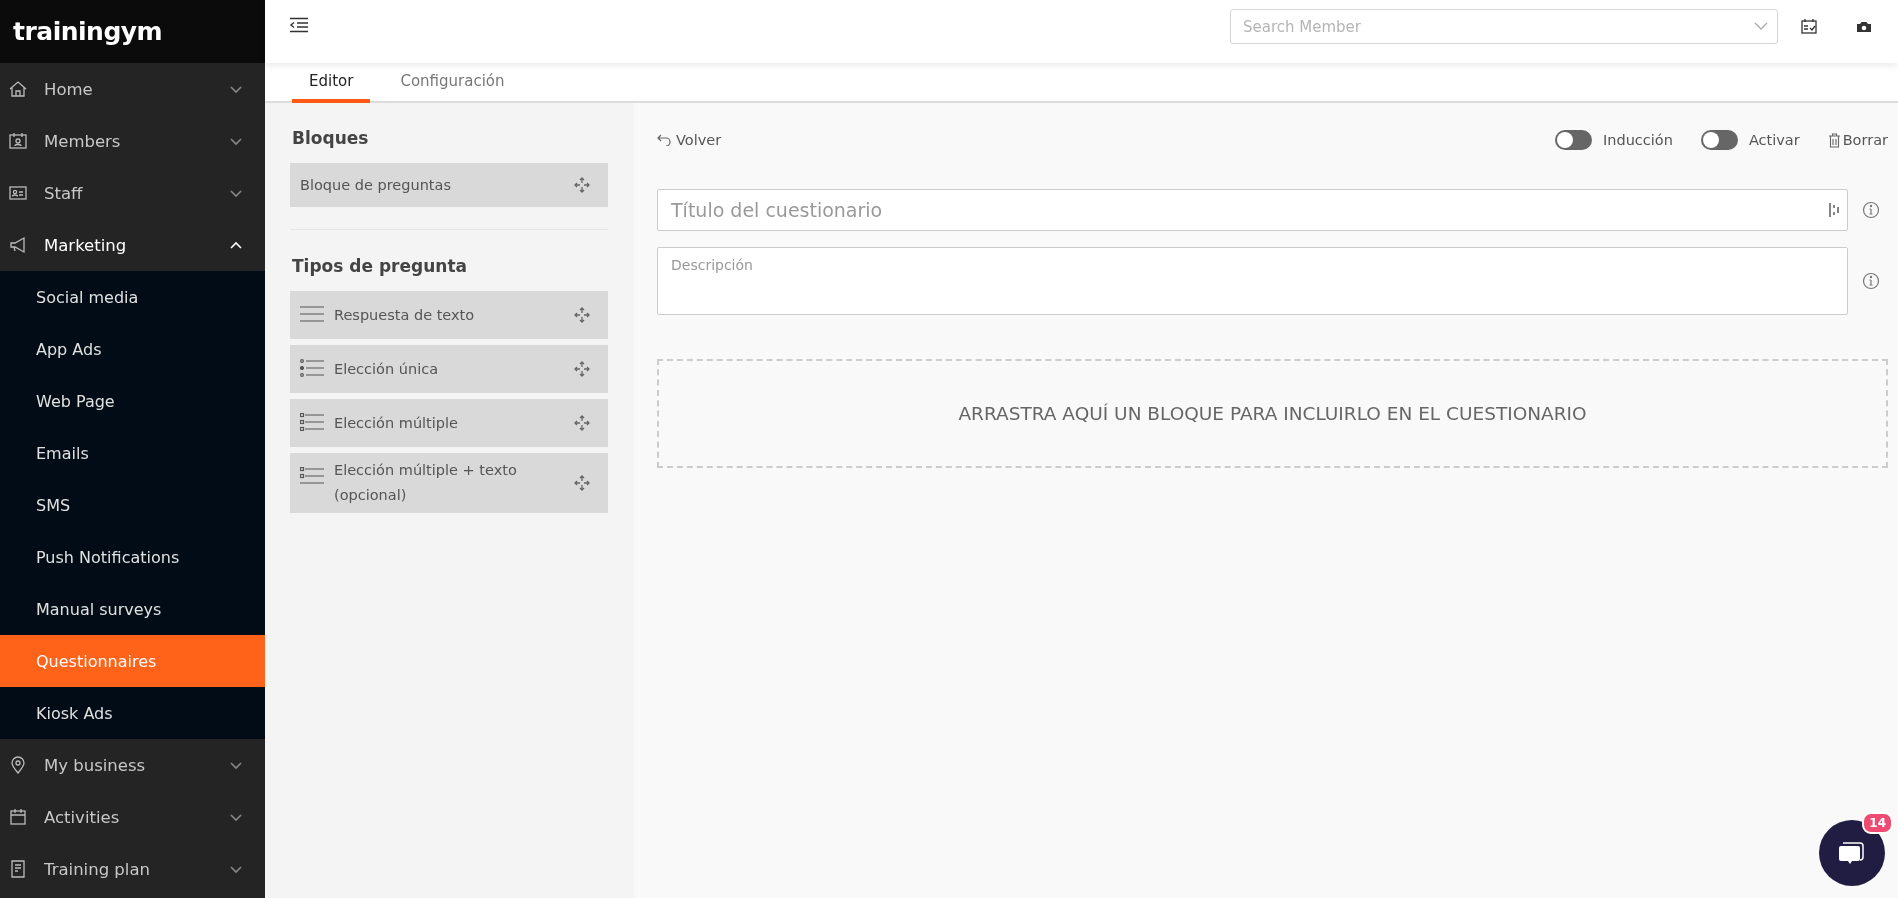 This screenshot has width=1898, height=898. I want to click on submenu-item: App Ads, so click(132, 349).